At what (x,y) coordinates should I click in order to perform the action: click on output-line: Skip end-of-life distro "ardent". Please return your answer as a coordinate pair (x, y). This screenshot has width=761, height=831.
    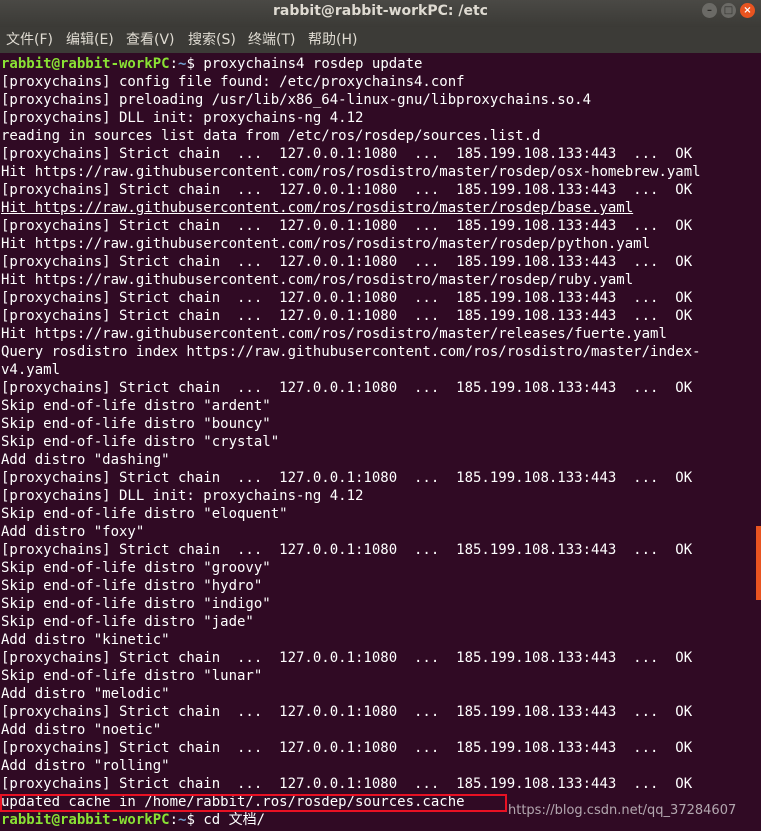
    Looking at the image, I should click on (136, 406).